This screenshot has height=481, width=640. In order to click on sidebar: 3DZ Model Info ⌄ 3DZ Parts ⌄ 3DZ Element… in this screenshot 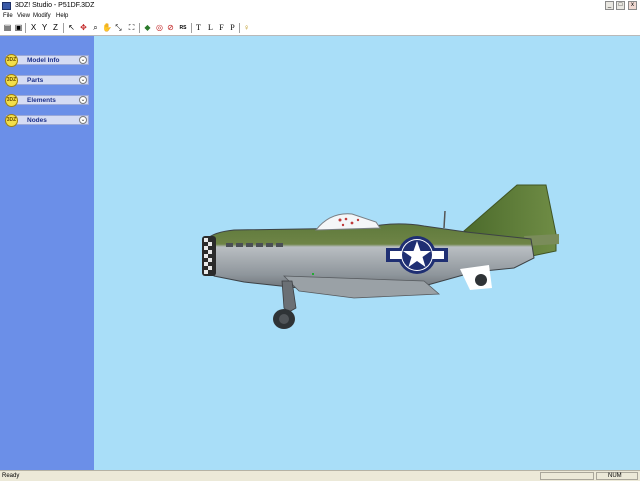, I will do `click(47, 253)`.